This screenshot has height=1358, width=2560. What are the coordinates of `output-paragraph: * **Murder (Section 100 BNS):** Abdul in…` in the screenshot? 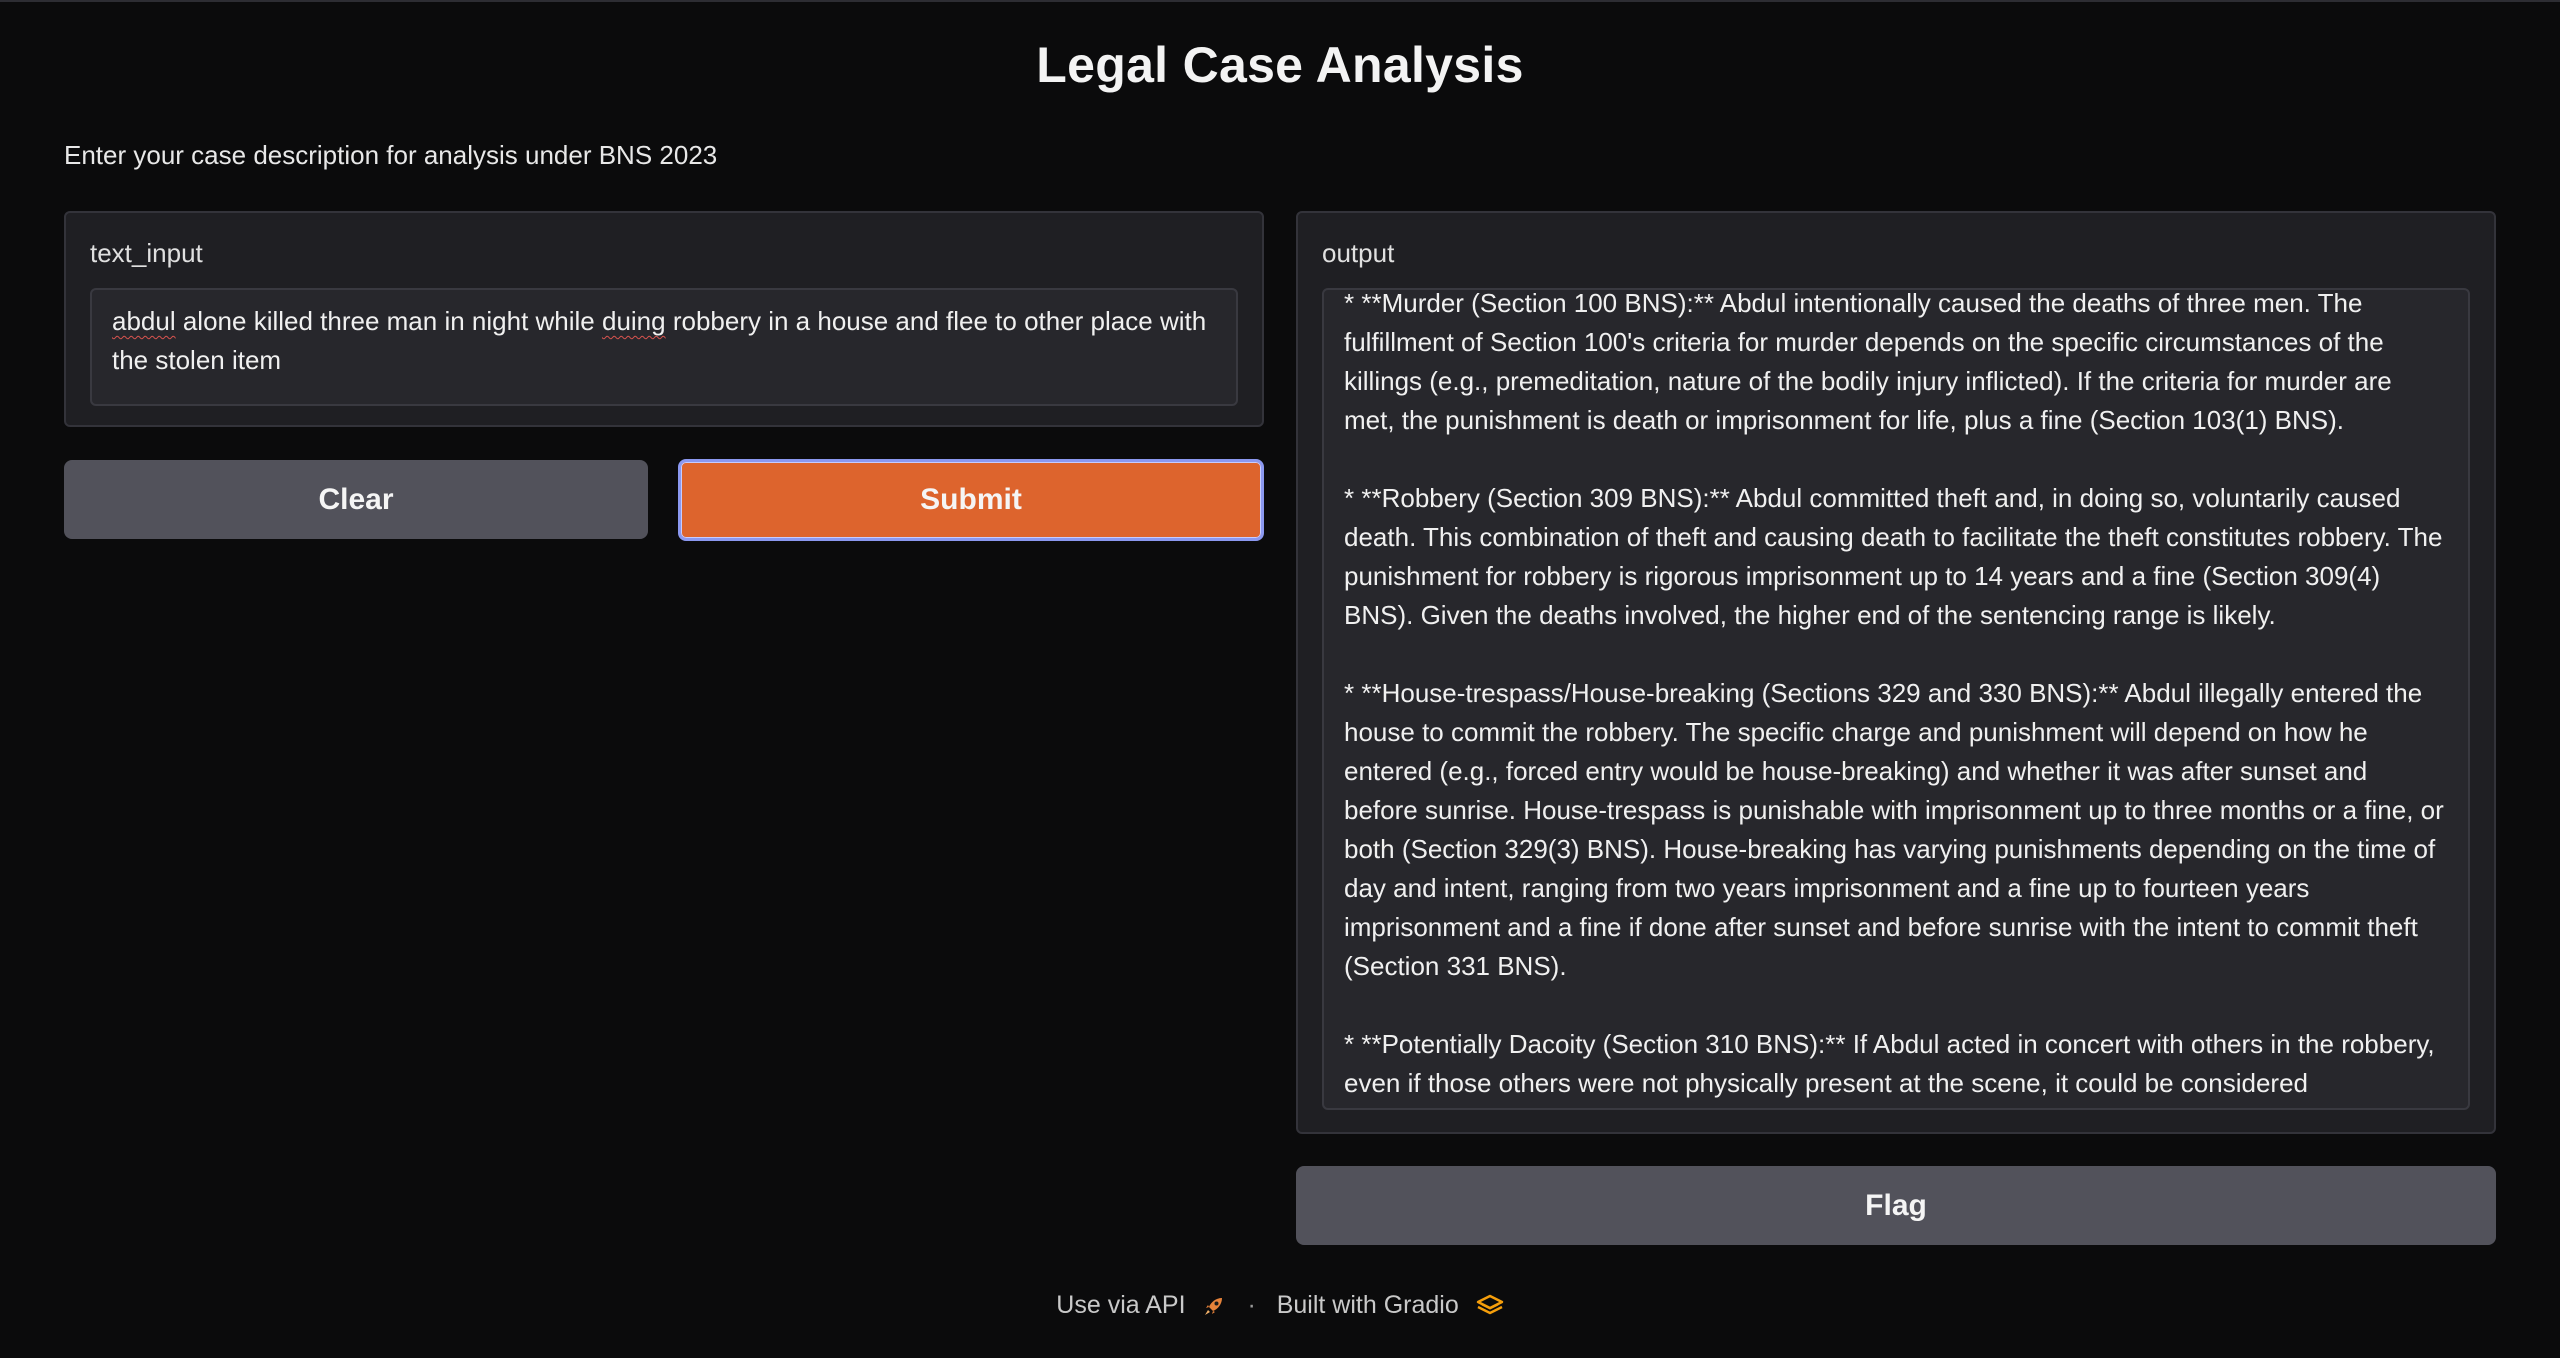 It's located at (1868, 361).